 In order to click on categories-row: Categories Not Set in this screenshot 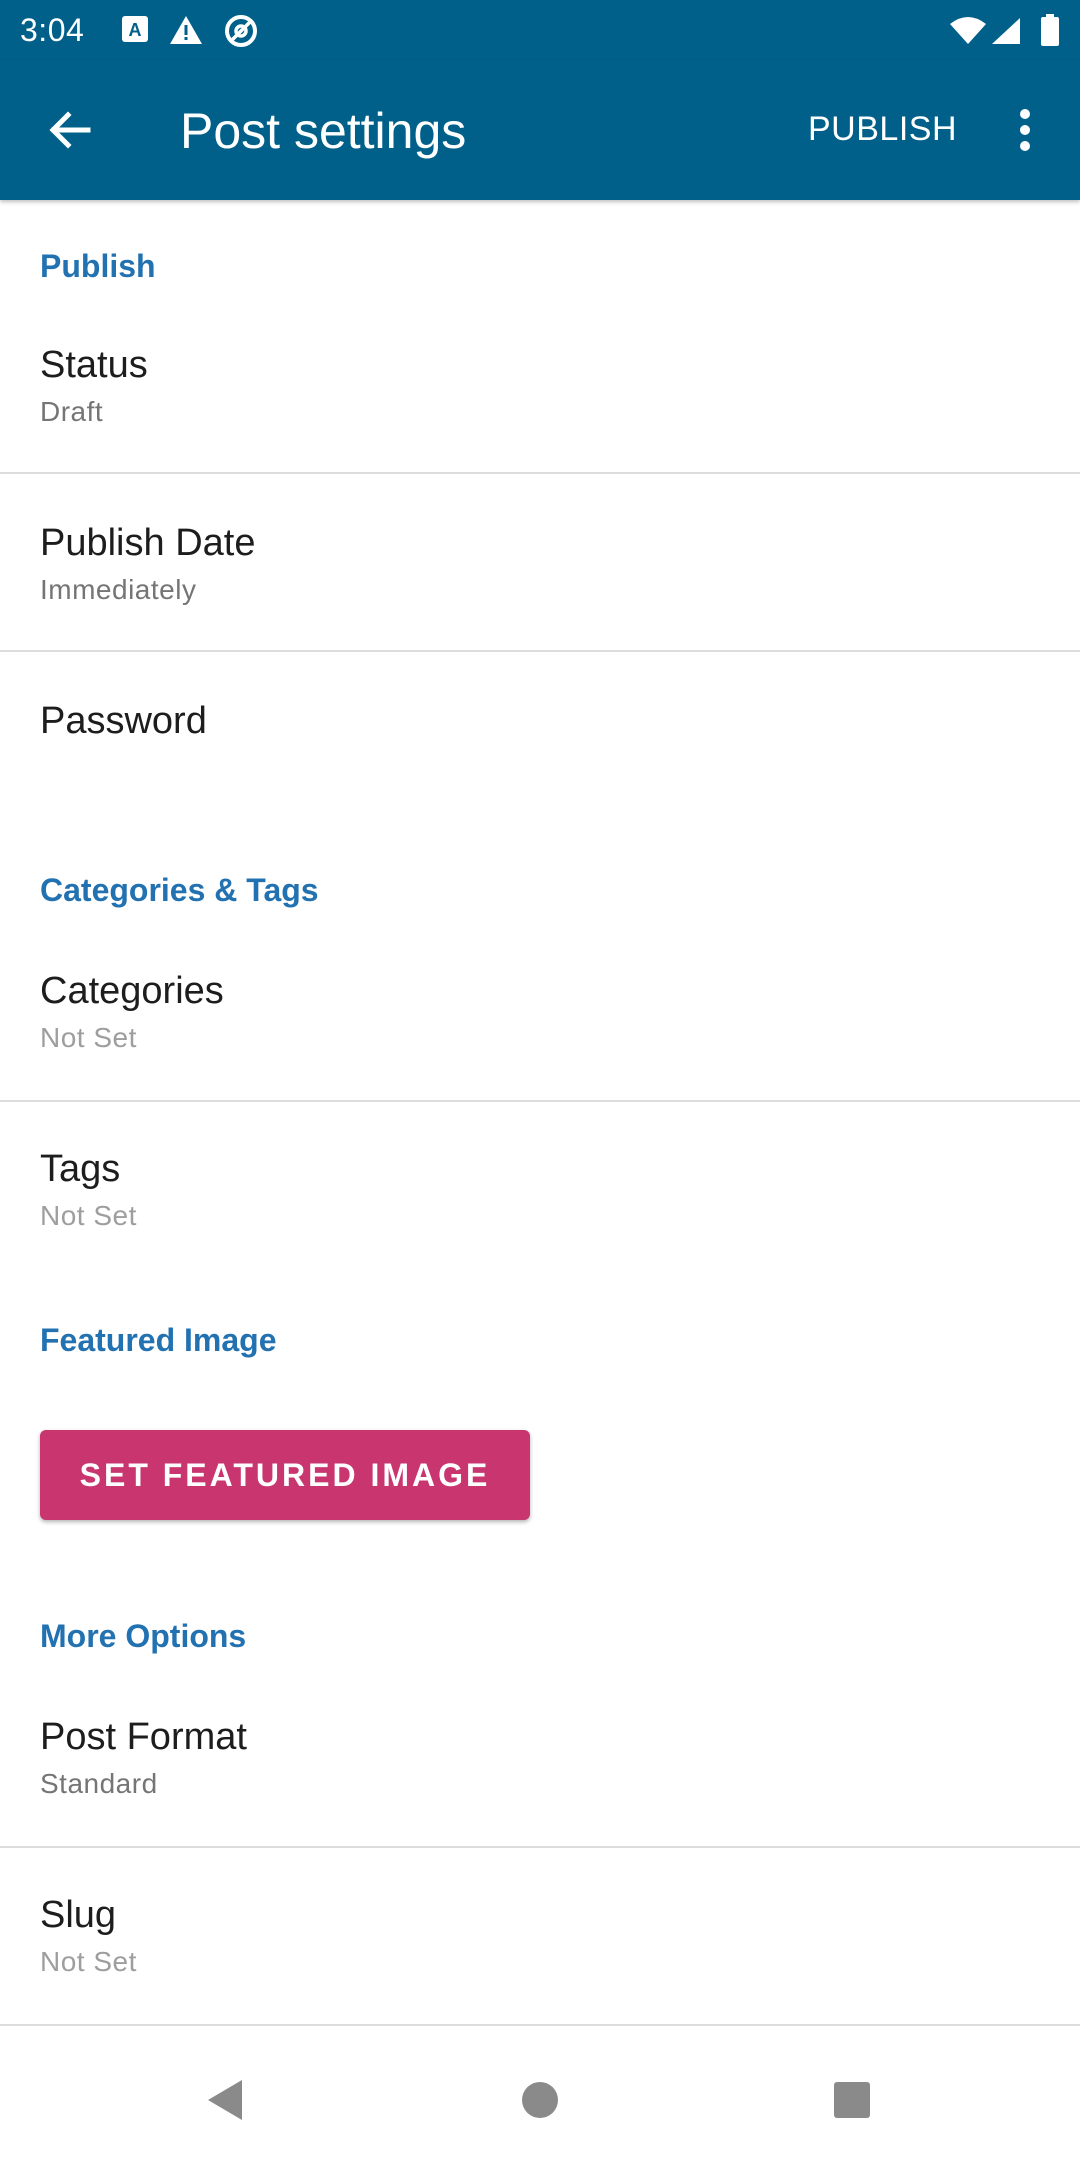, I will do `click(540, 1028)`.